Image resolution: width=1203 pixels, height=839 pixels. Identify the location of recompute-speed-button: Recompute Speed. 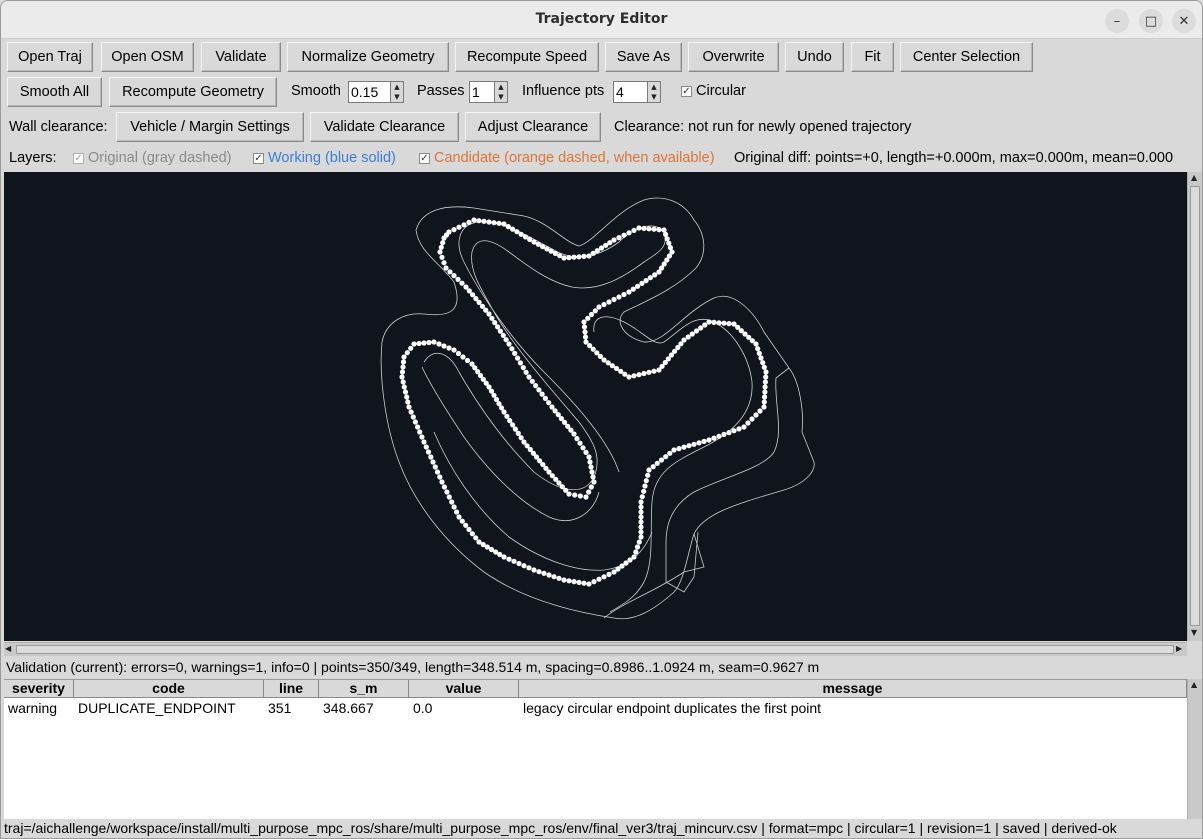
(527, 57).